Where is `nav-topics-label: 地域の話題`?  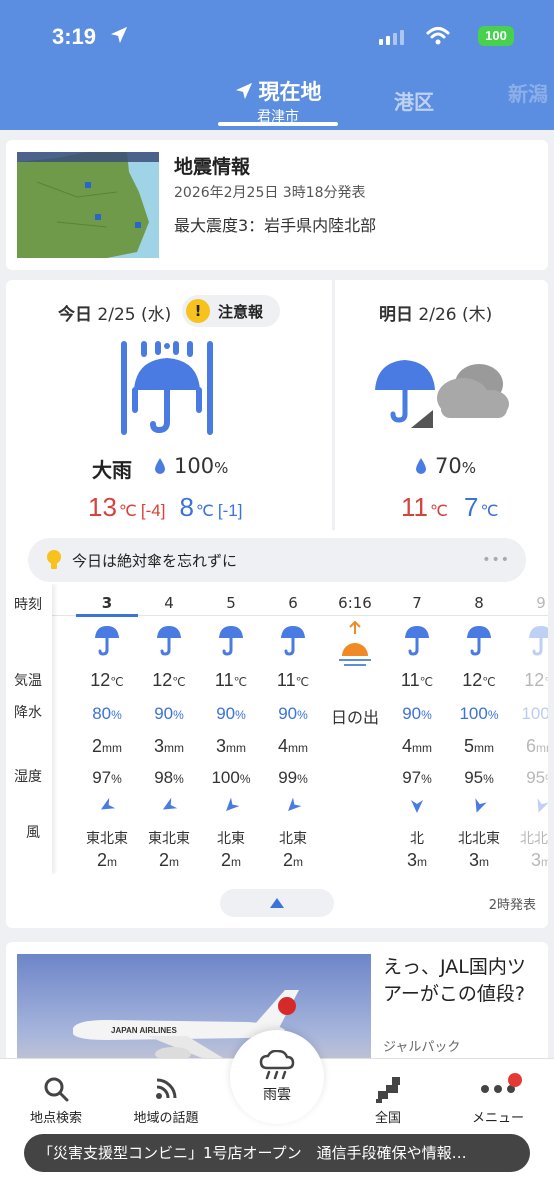
nav-topics-label: 地域の話題 is located at coordinates (166, 1118).